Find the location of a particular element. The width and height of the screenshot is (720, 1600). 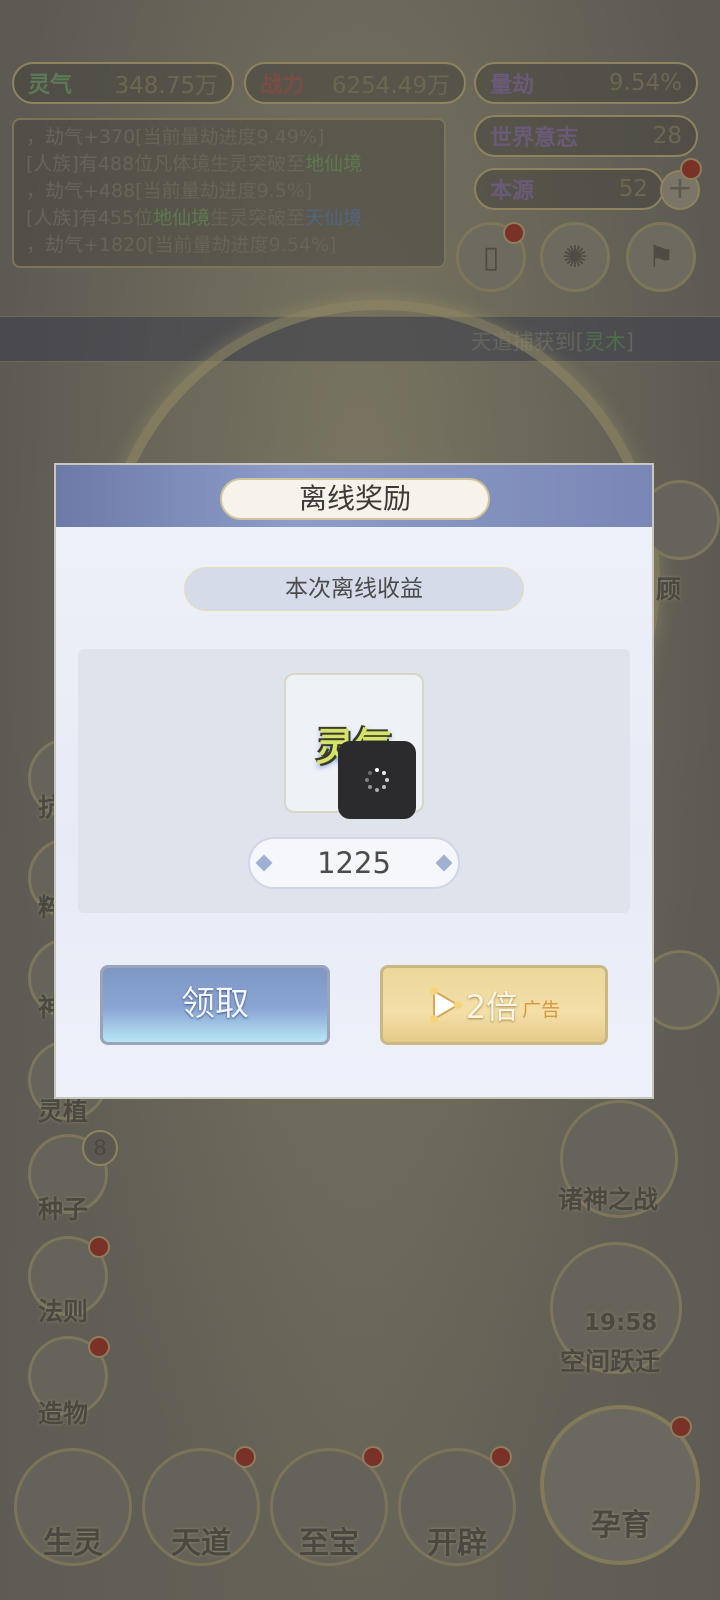

stat-world-will: 世界意志 28 is located at coordinates (586, 136).